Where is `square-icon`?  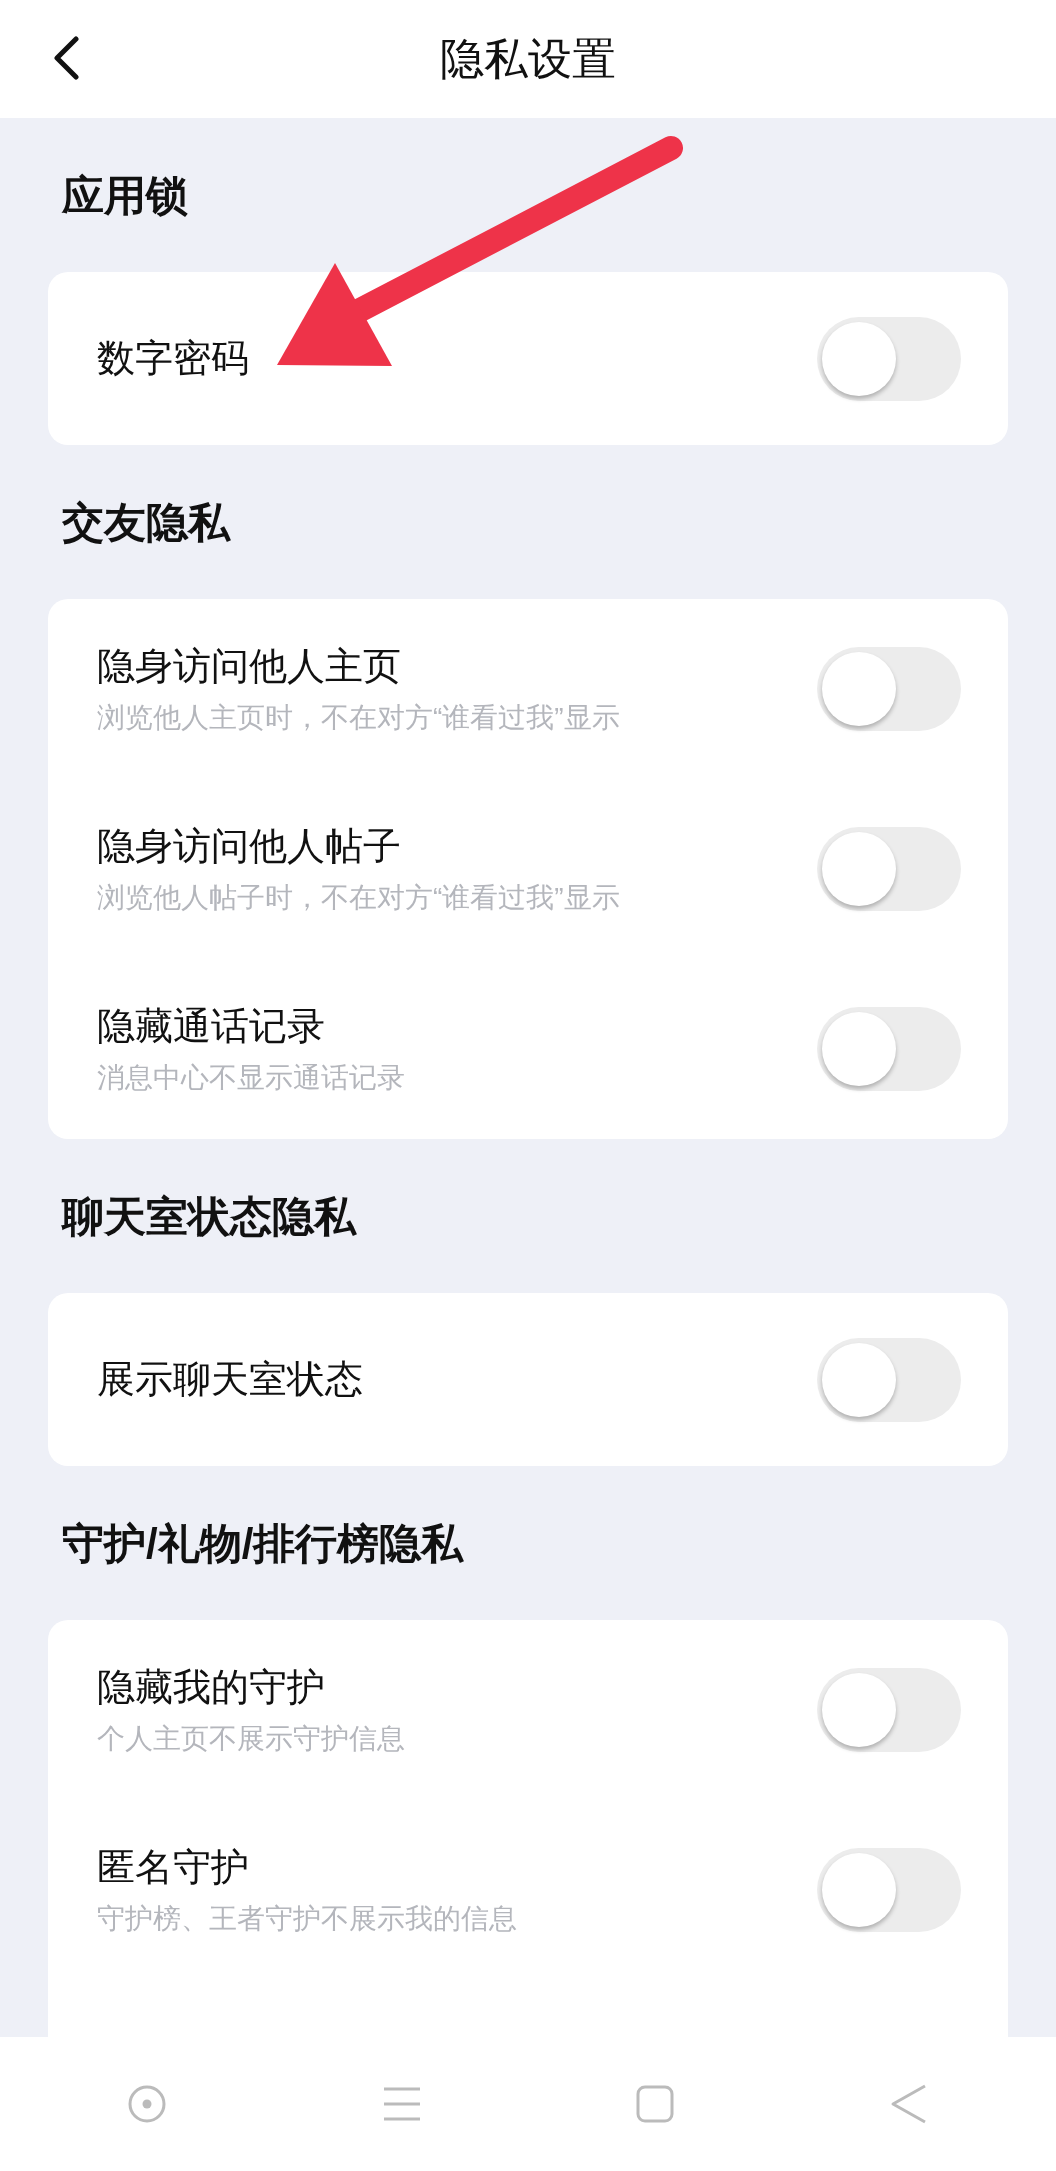 square-icon is located at coordinates (655, 2104).